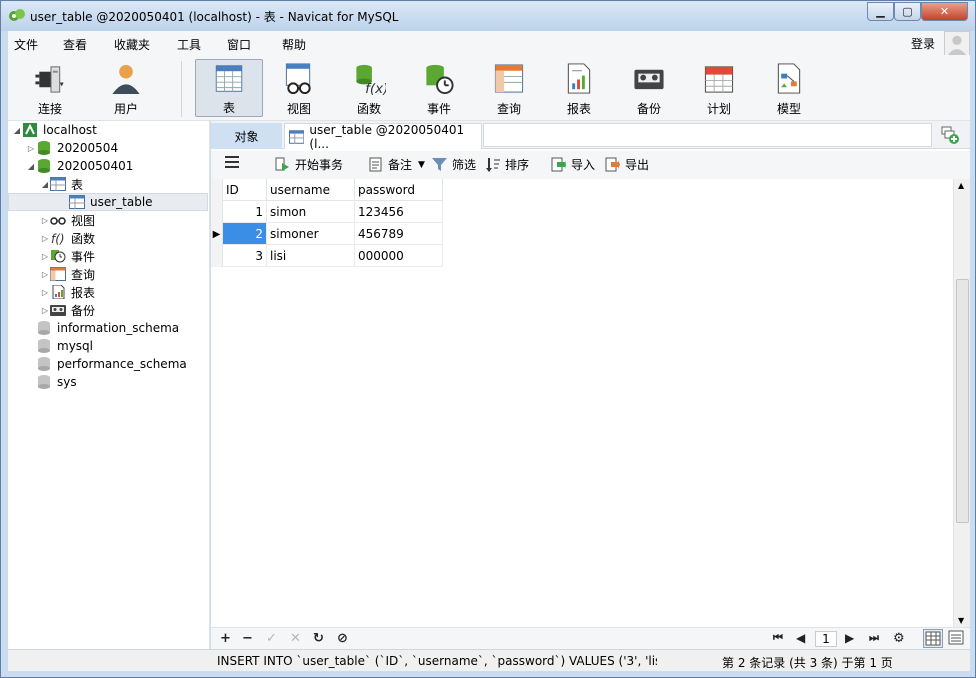 The width and height of the screenshot is (976, 678). What do you see at coordinates (58, 238) in the screenshot?
I see `function-icon: f()` at bounding box center [58, 238].